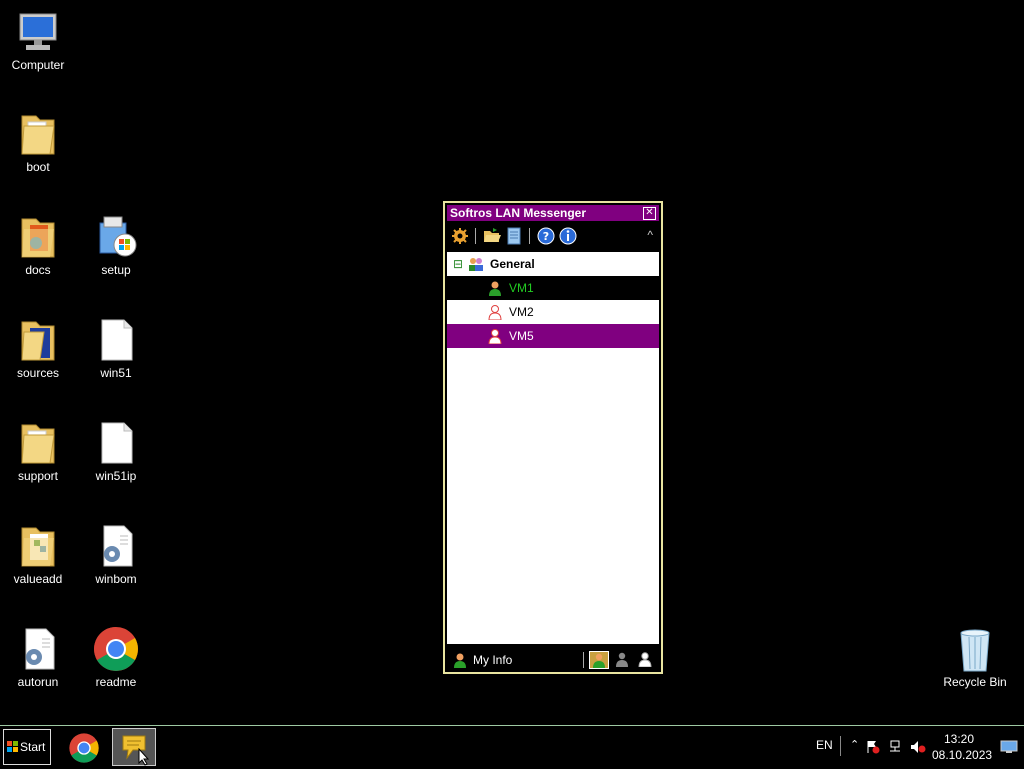 The width and height of the screenshot is (1024, 769). I want to click on desktop-icon-support: support, so click(38, 451).